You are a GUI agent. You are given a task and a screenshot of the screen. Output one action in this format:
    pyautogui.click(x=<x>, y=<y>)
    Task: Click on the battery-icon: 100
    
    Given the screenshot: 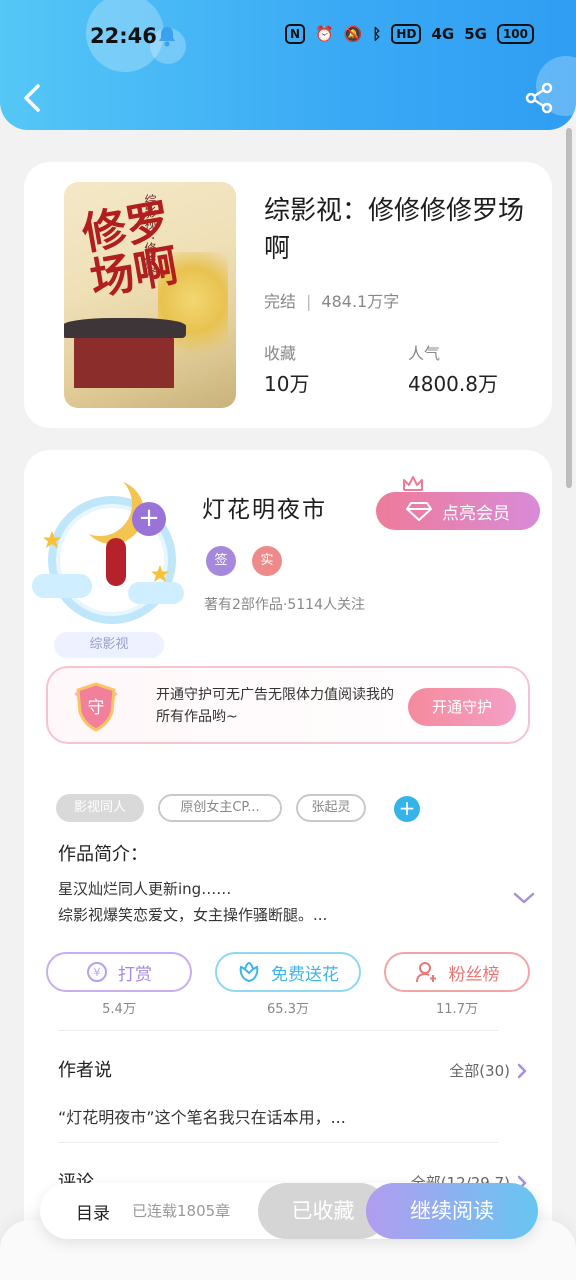 What is the action you would take?
    pyautogui.click(x=515, y=34)
    